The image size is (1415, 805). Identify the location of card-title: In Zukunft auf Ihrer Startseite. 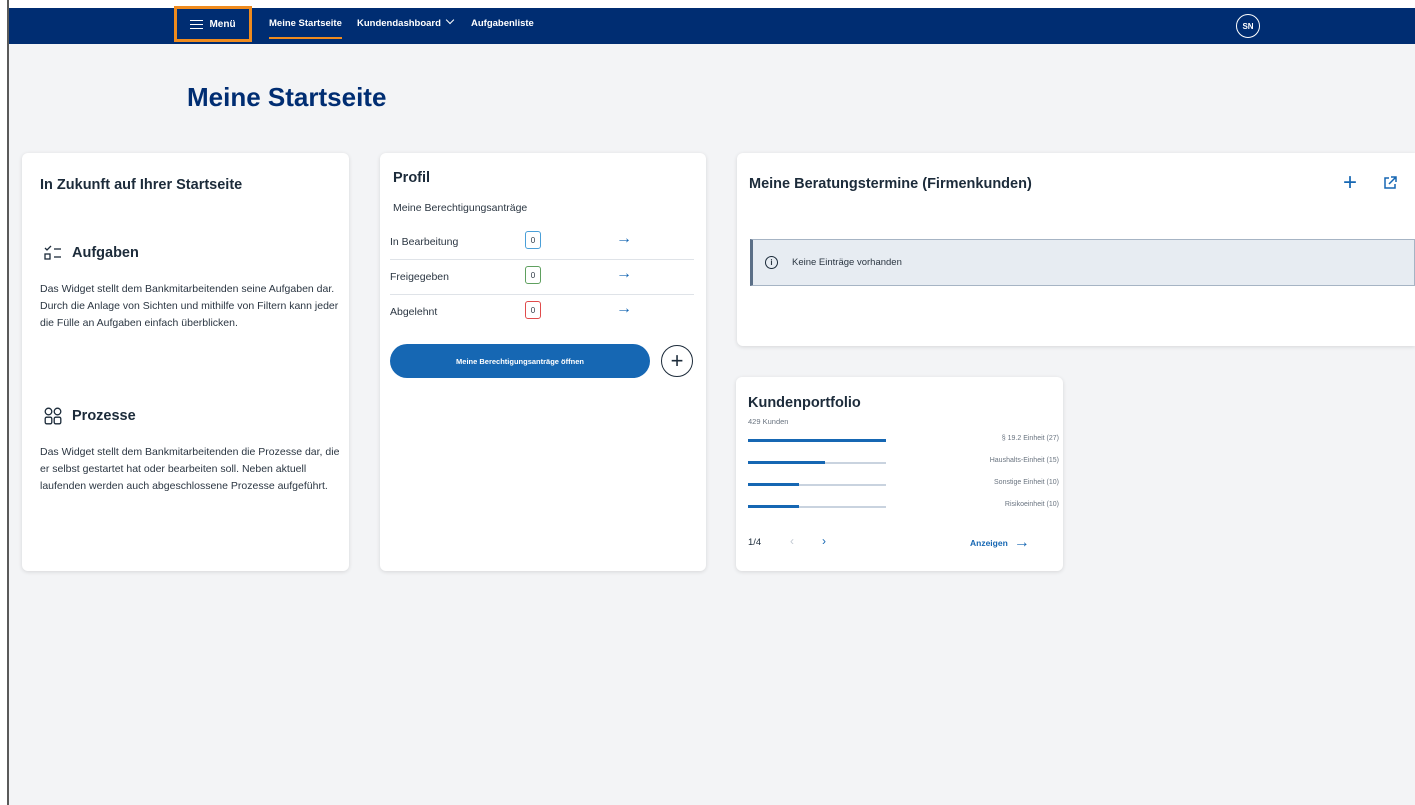
(141, 185).